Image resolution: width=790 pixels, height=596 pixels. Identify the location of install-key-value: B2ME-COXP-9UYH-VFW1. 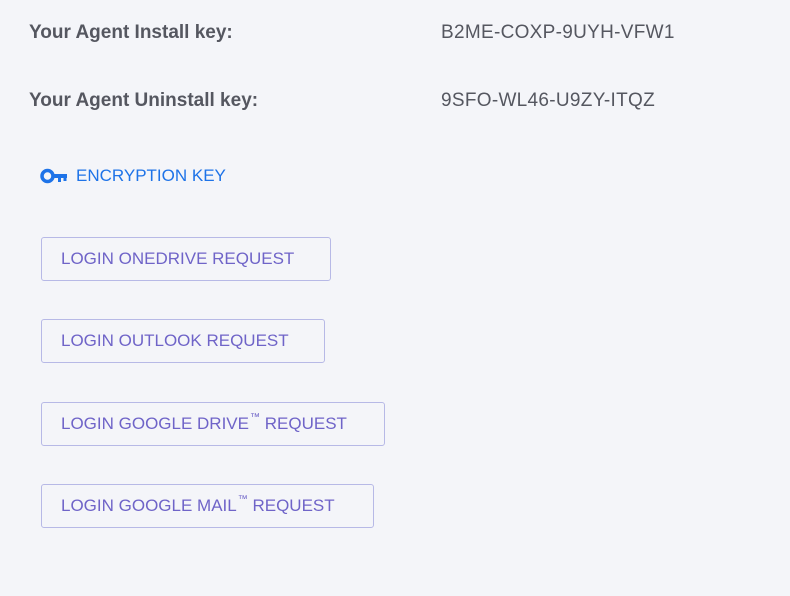
(558, 32).